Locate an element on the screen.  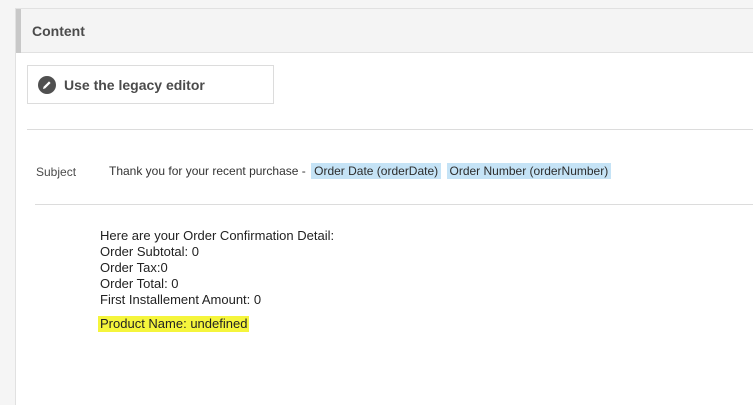
subject-label: Subject is located at coordinates (56, 172).